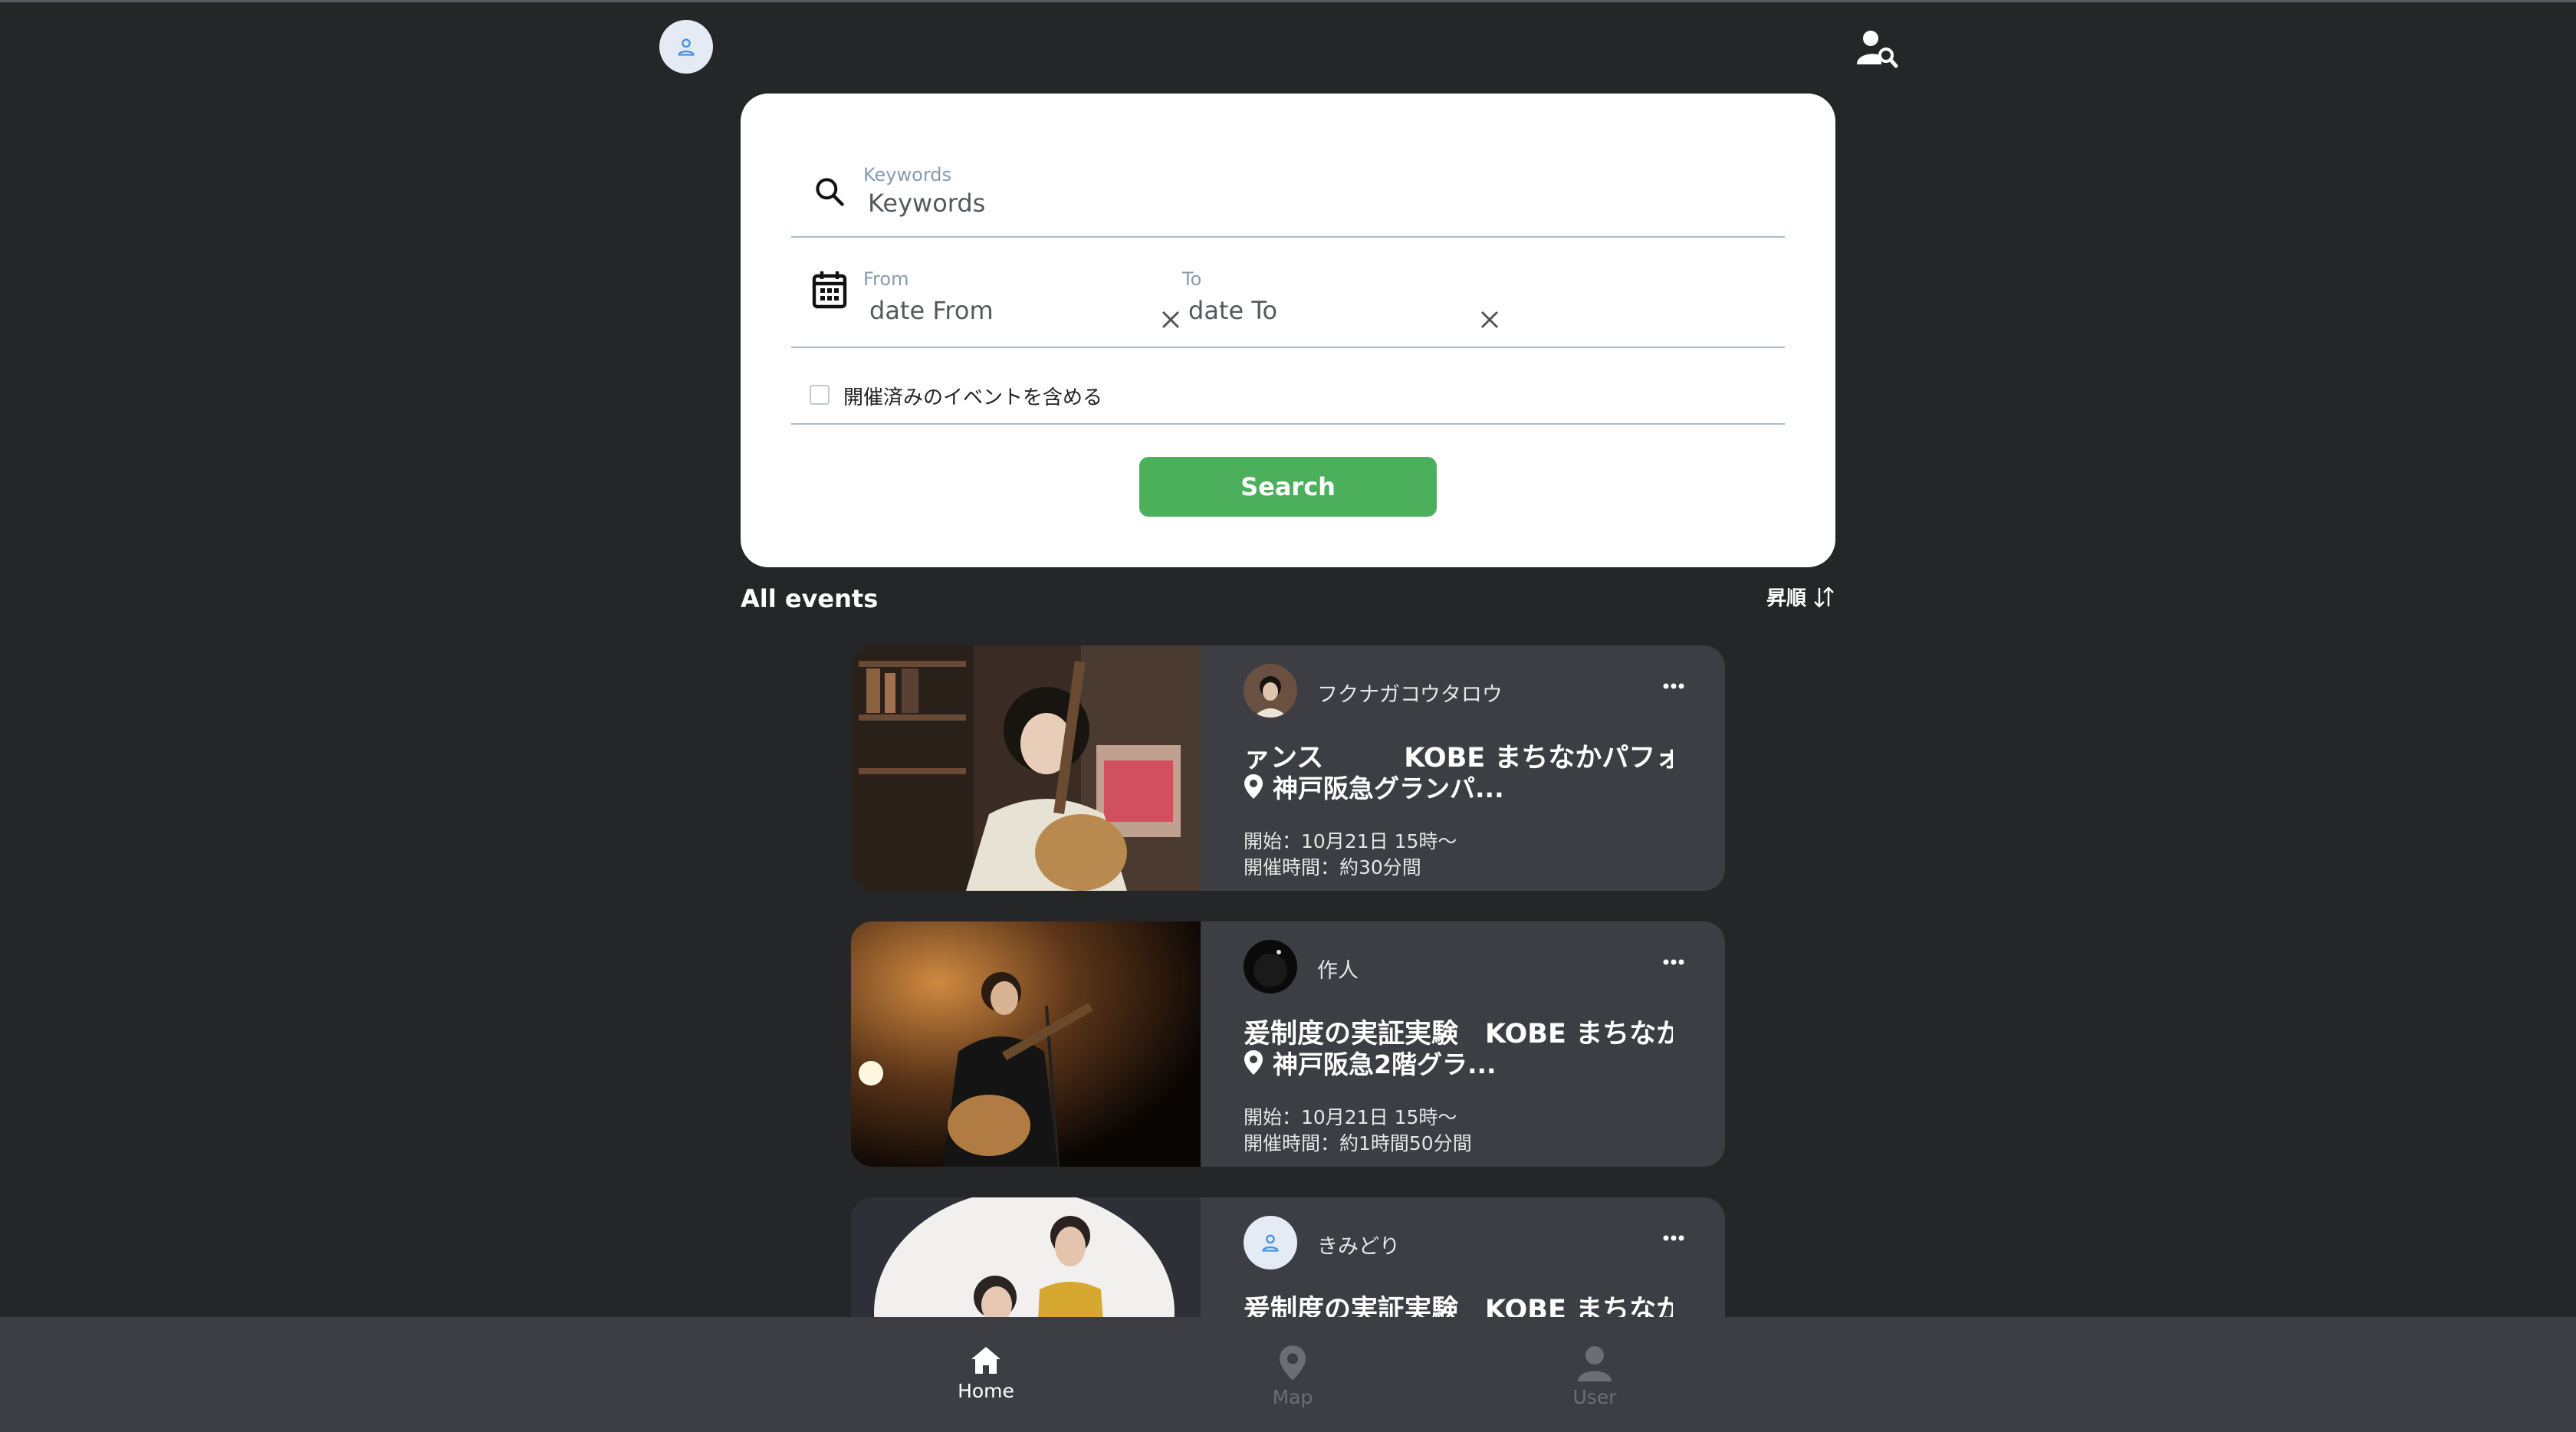 This screenshot has height=1432, width=2576. Describe the element at coordinates (1877, 49) in the screenshot. I see `user-search-icon` at that location.